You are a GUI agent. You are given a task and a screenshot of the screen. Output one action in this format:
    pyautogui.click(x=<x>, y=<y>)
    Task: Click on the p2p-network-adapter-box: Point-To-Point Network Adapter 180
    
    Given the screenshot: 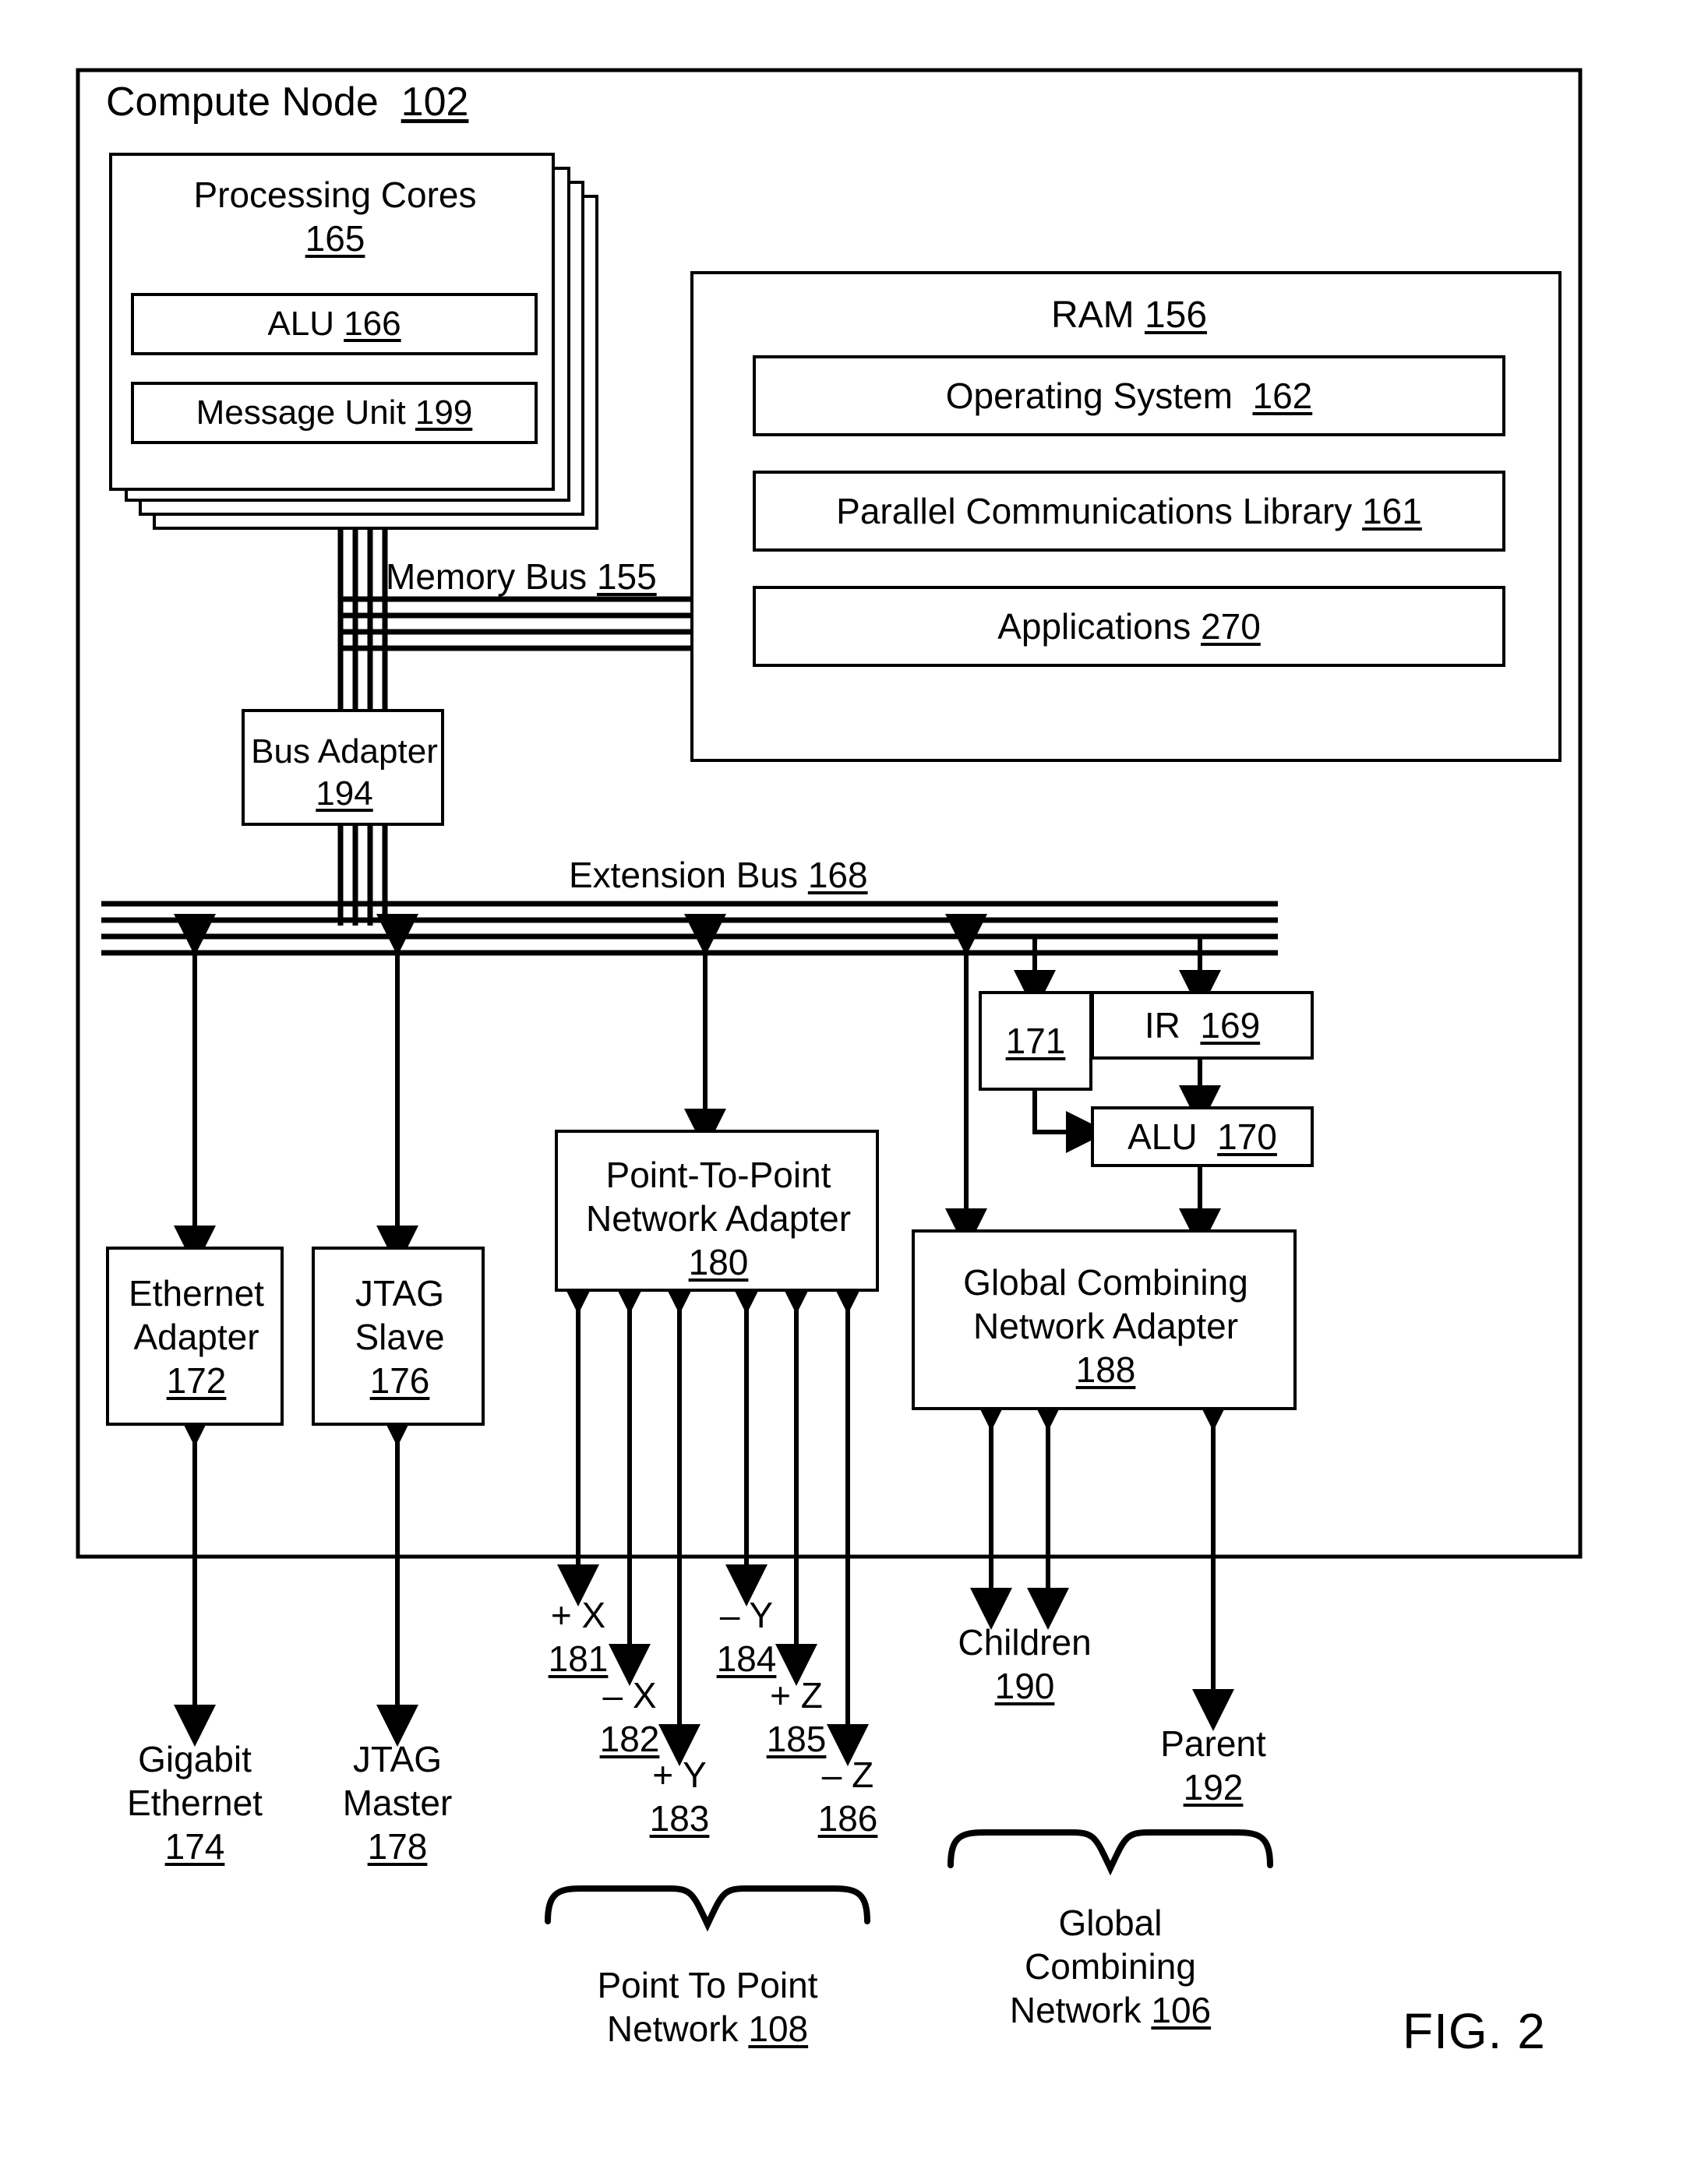 What is the action you would take?
    pyautogui.click(x=717, y=1211)
    